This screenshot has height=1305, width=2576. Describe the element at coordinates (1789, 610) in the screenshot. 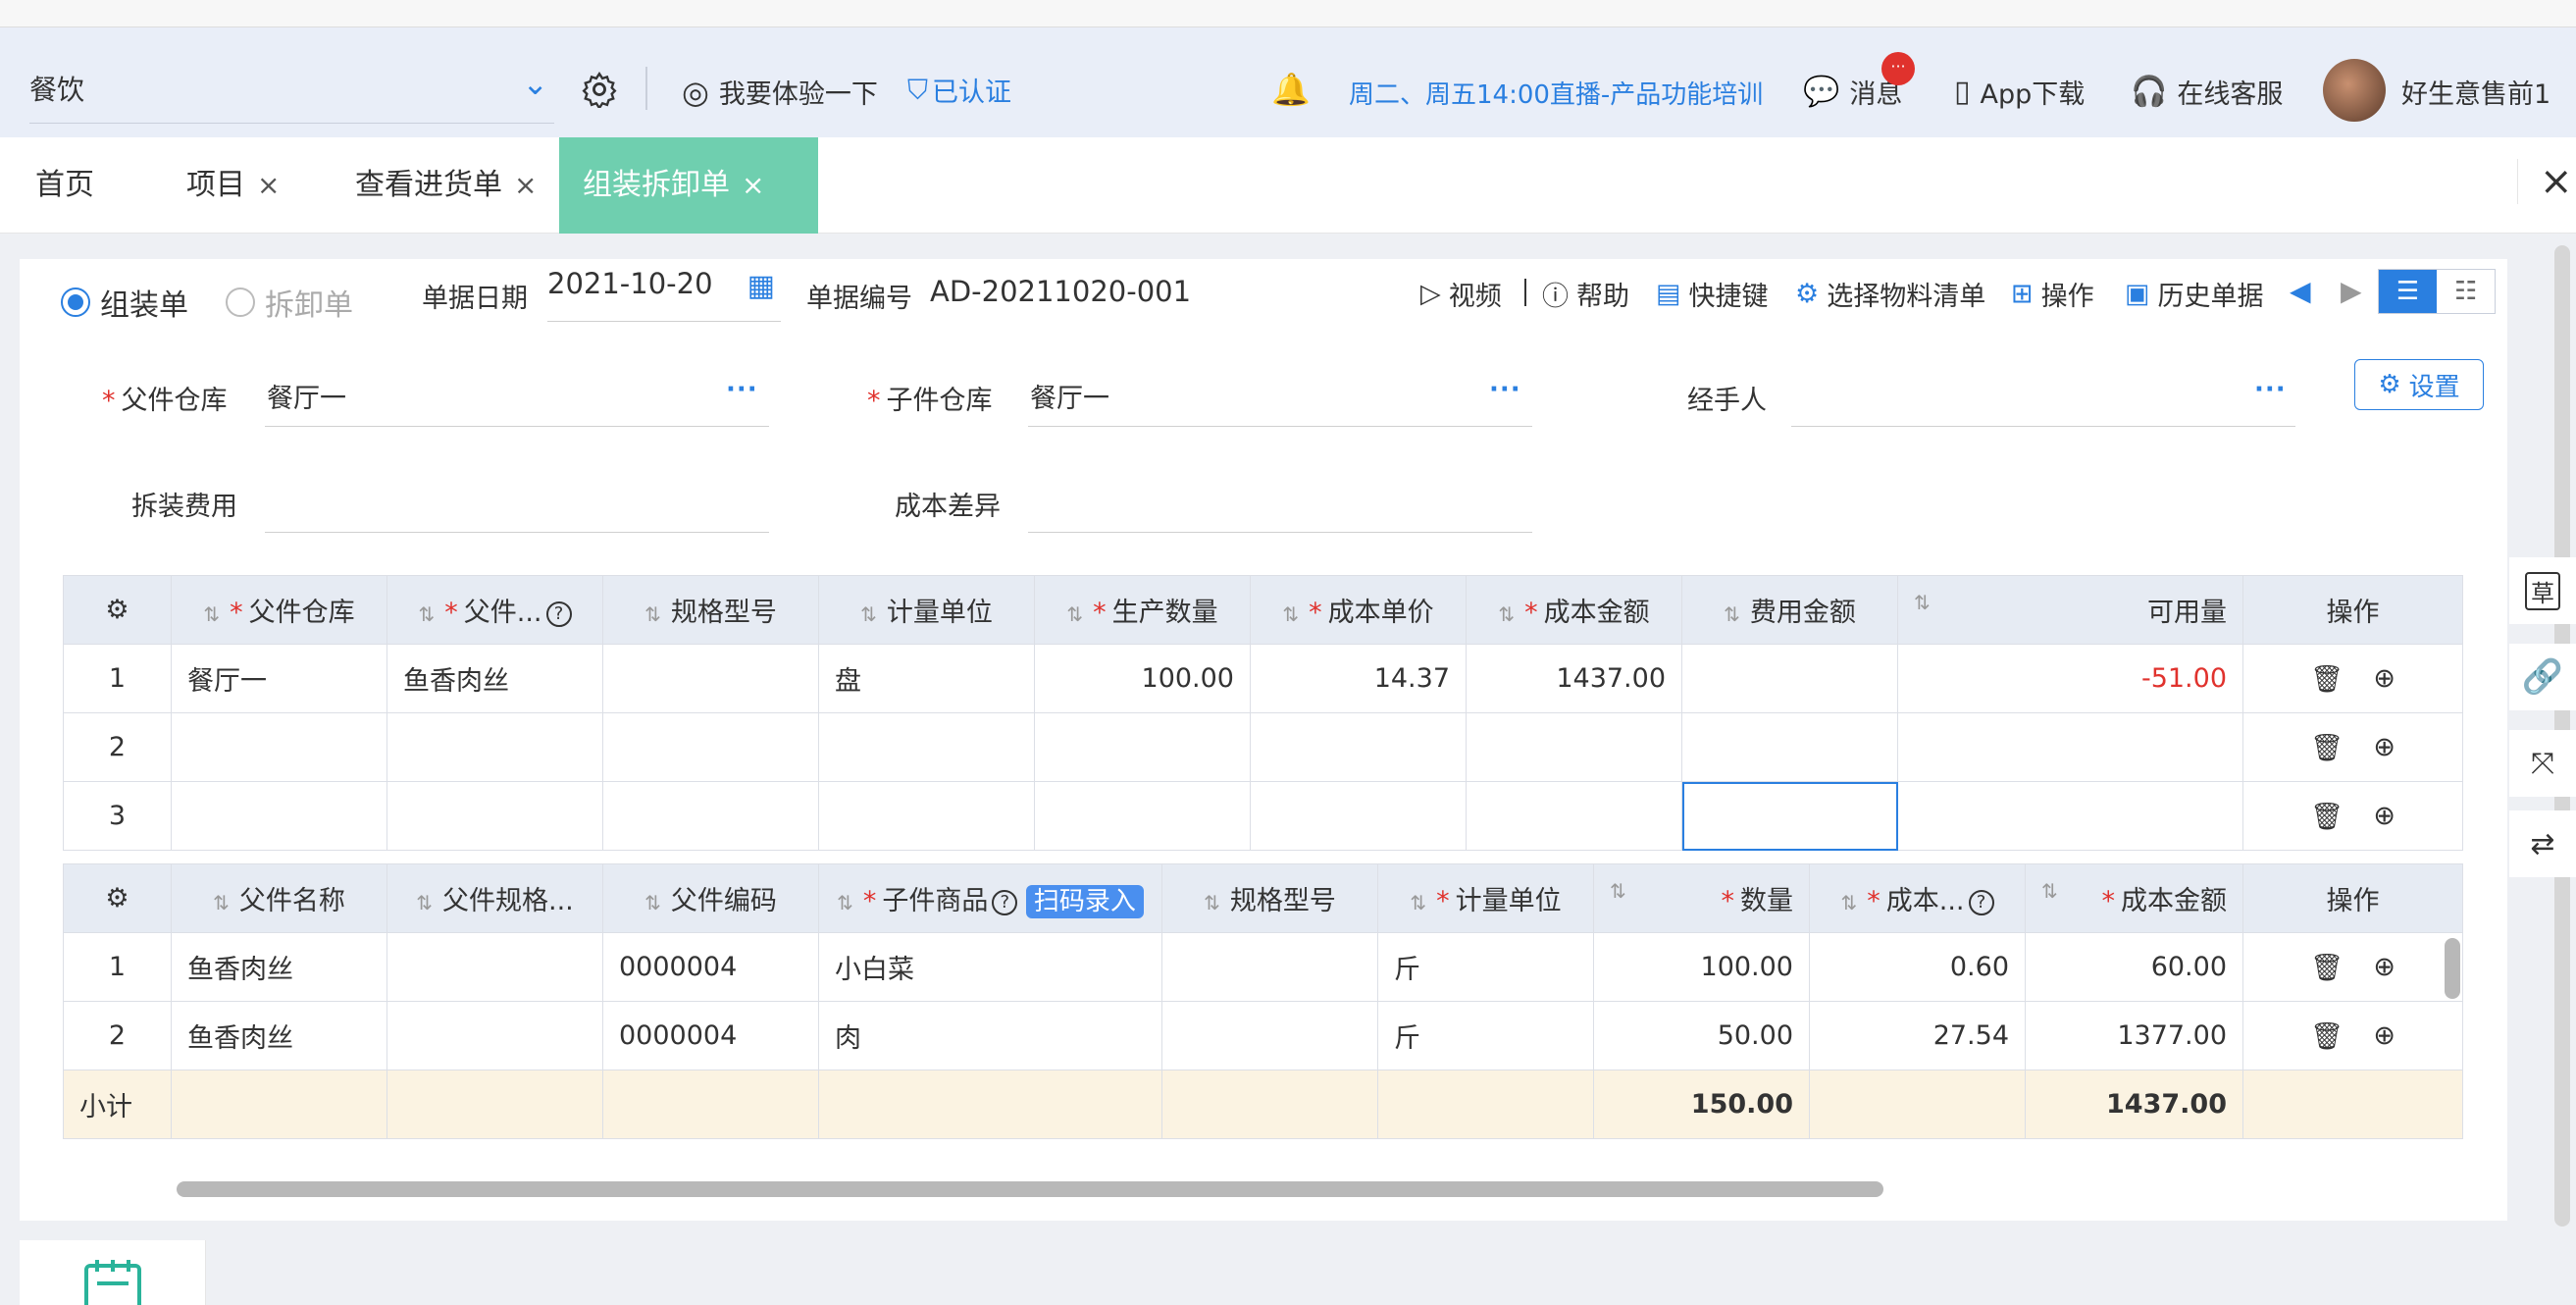

I see `column-header: ⇅ 费用金额` at that location.